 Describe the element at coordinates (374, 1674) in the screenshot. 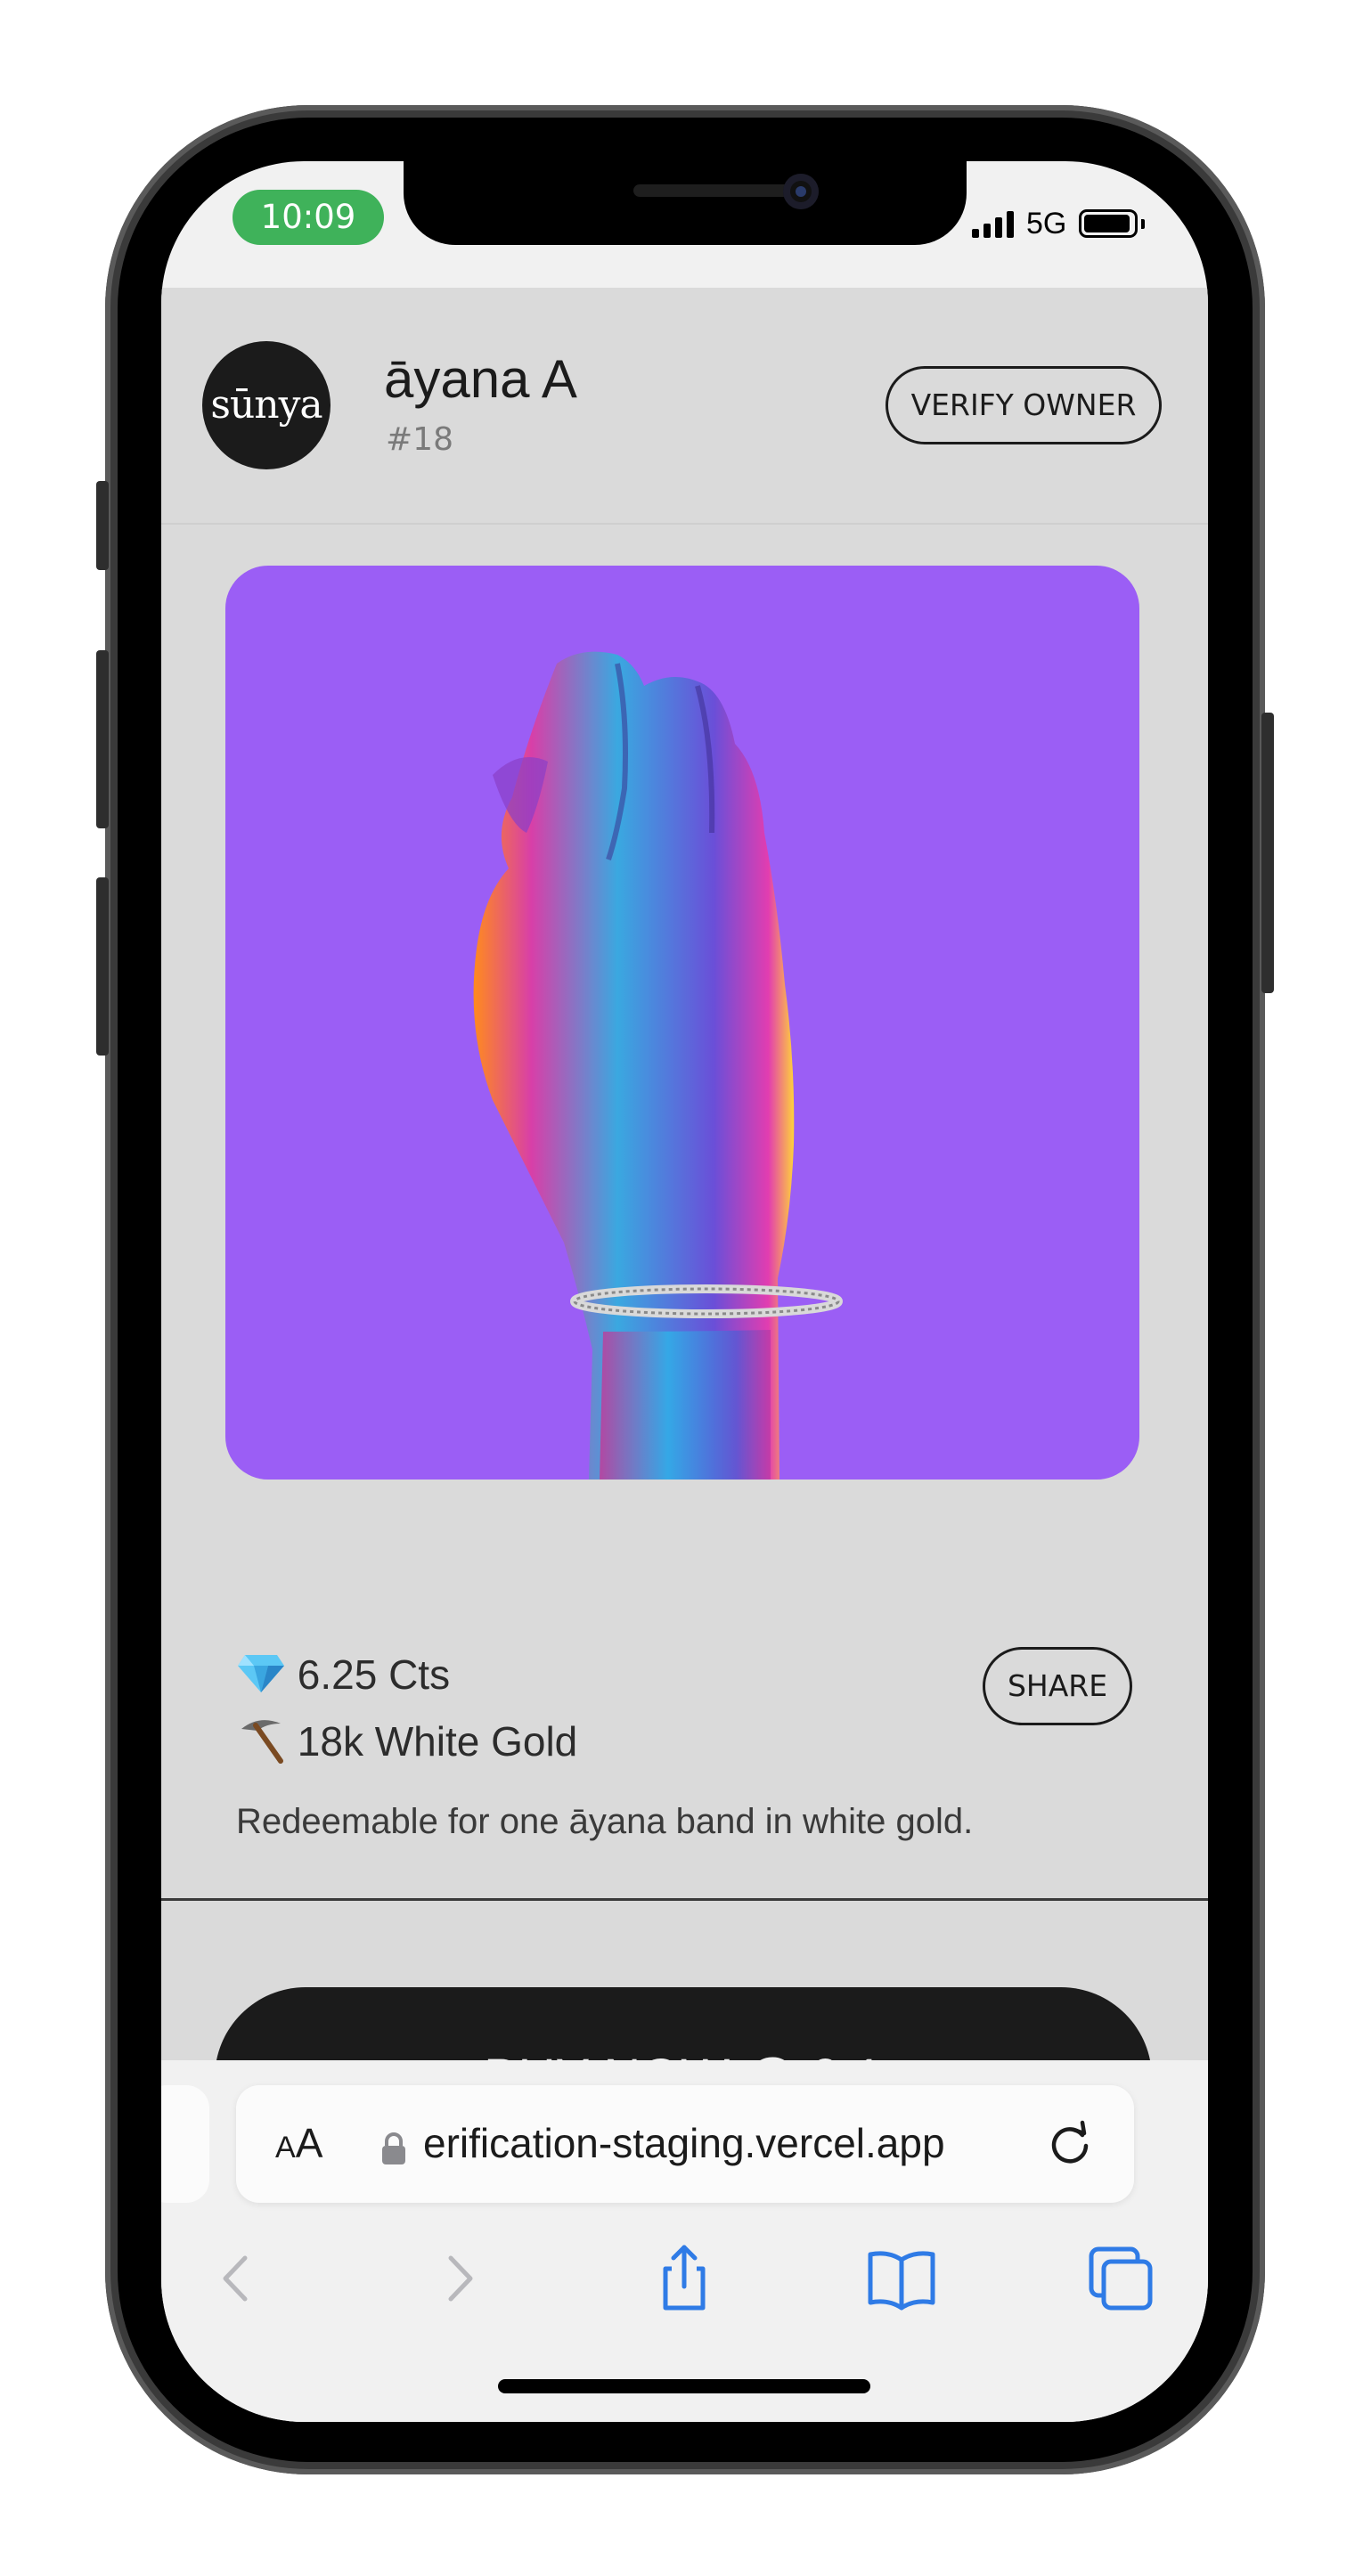

I see `carats-value: 6.25 Cts` at that location.